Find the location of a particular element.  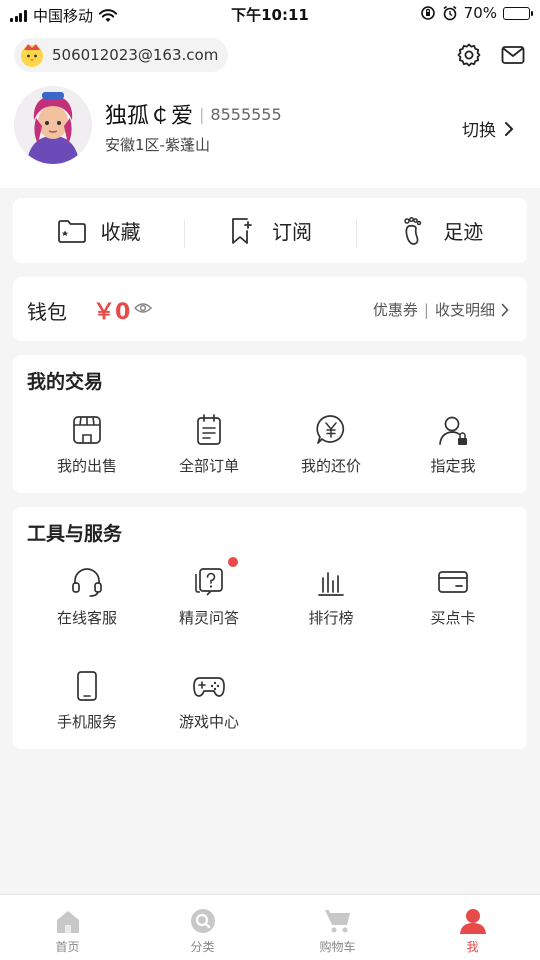

shop-icon is located at coordinates (87, 430).